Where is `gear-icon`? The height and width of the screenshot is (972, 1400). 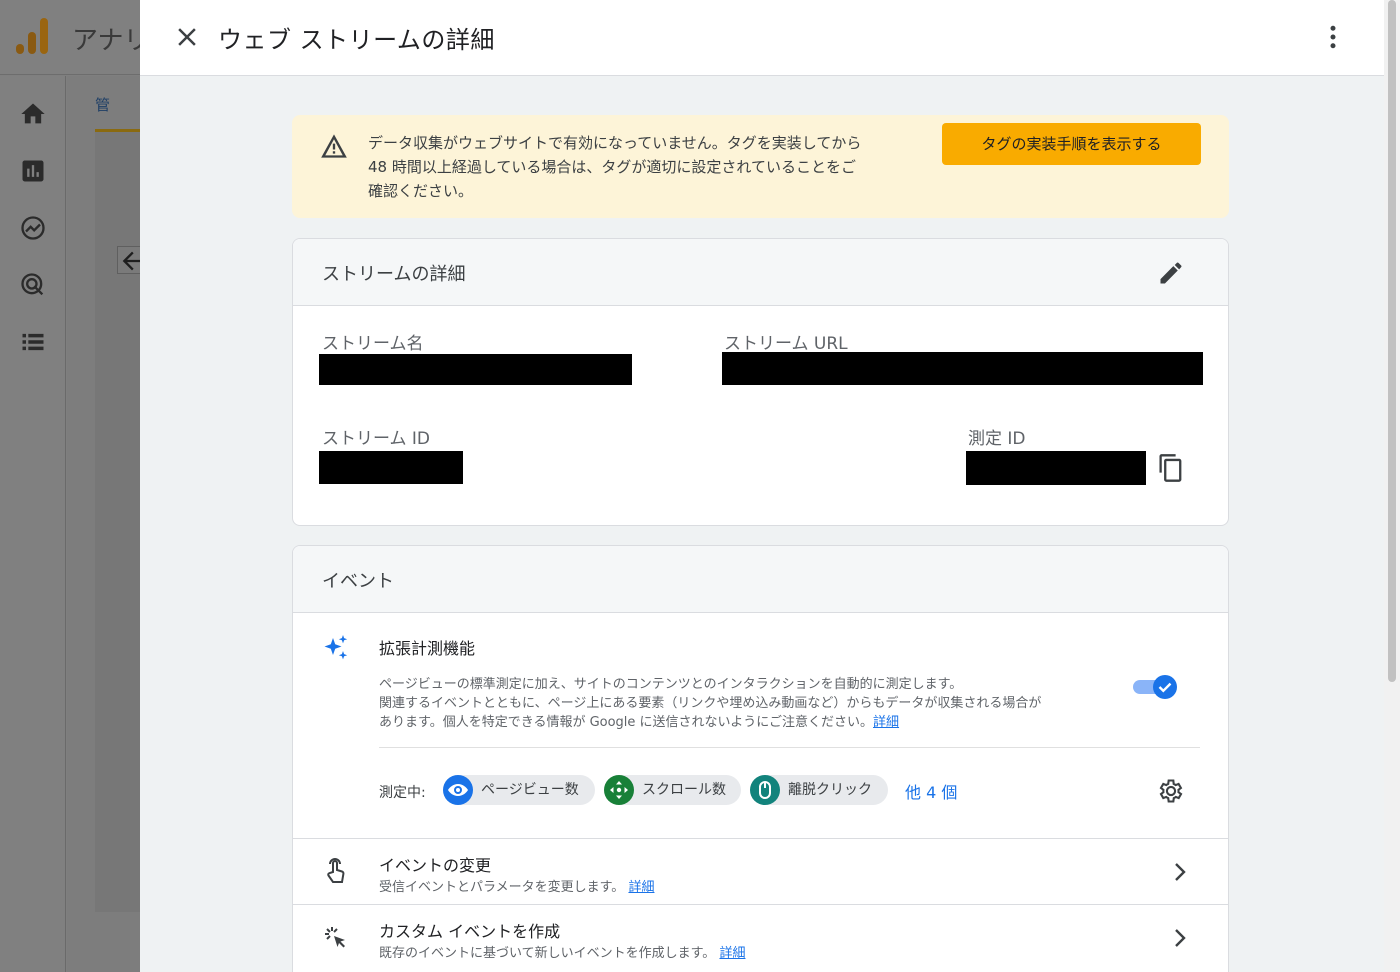
gear-icon is located at coordinates (1171, 791).